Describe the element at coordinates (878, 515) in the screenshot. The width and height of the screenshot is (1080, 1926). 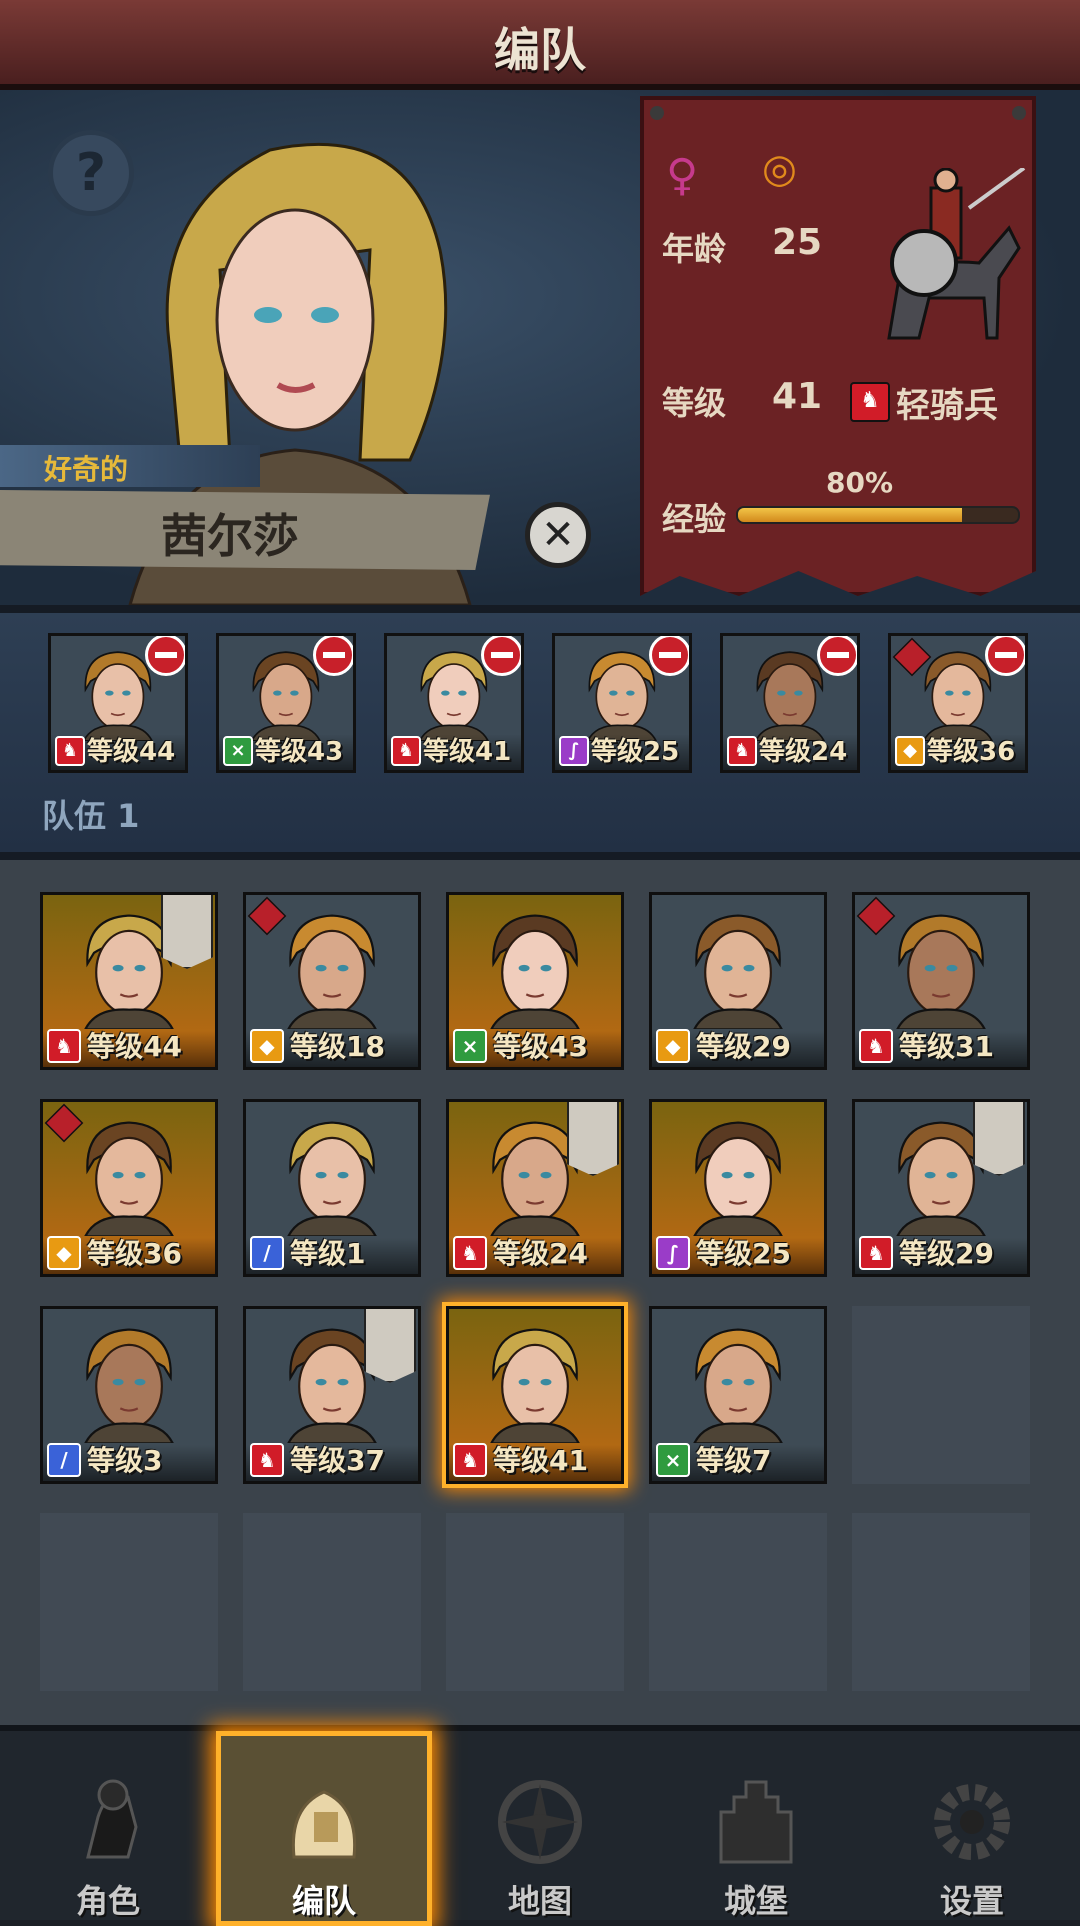
I see `xp-bar` at that location.